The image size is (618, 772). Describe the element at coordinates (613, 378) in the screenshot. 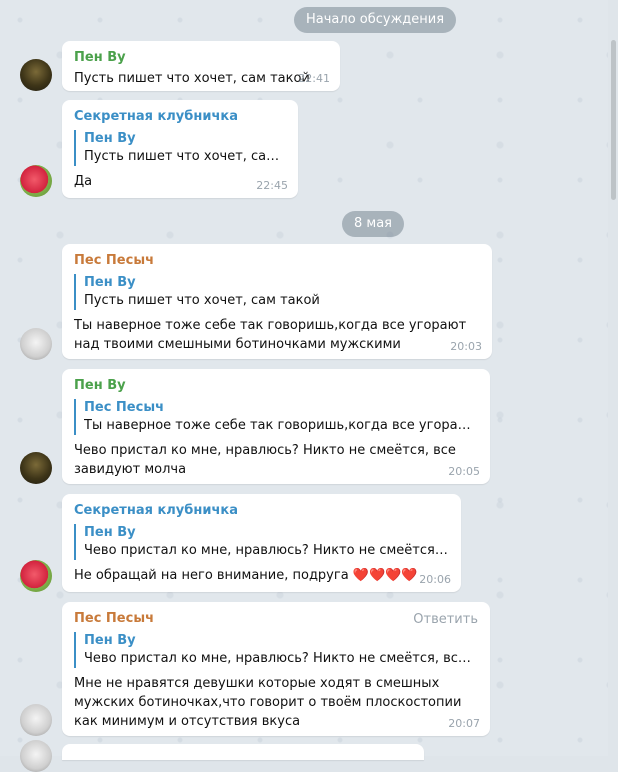

I see `scrollbar` at that location.